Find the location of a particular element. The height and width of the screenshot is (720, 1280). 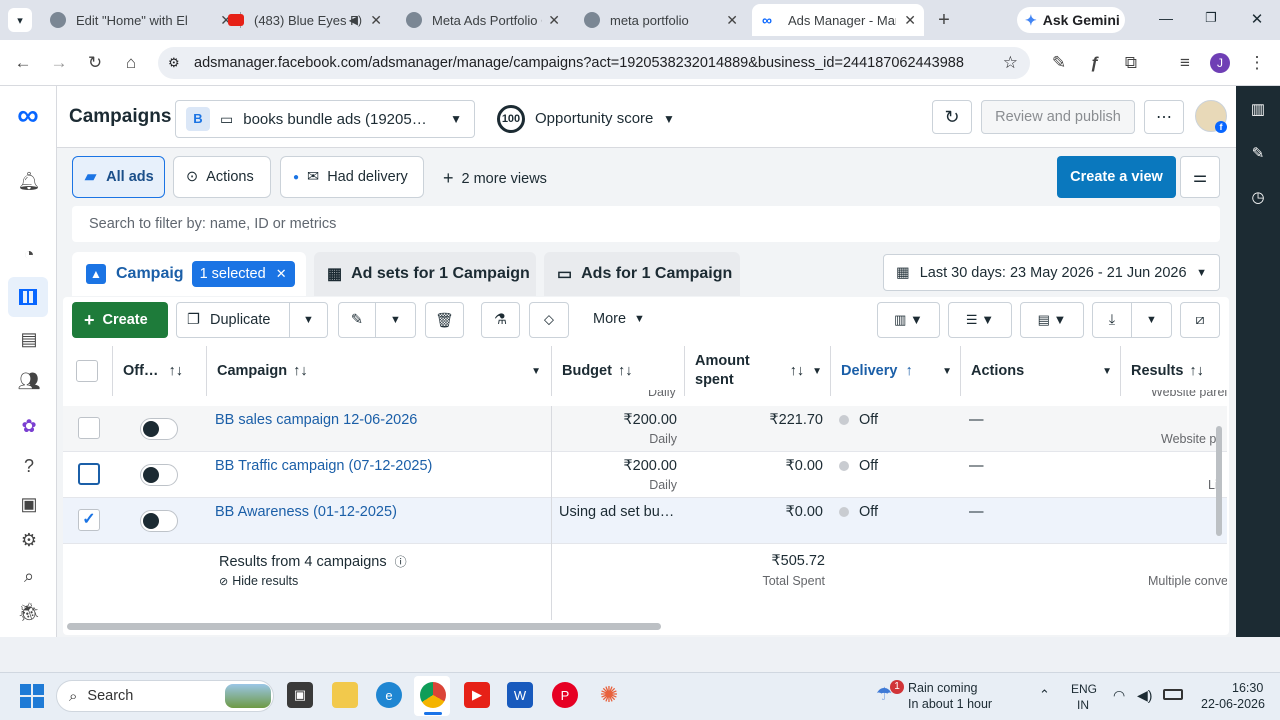

chrome-icon is located at coordinates (433, 695).